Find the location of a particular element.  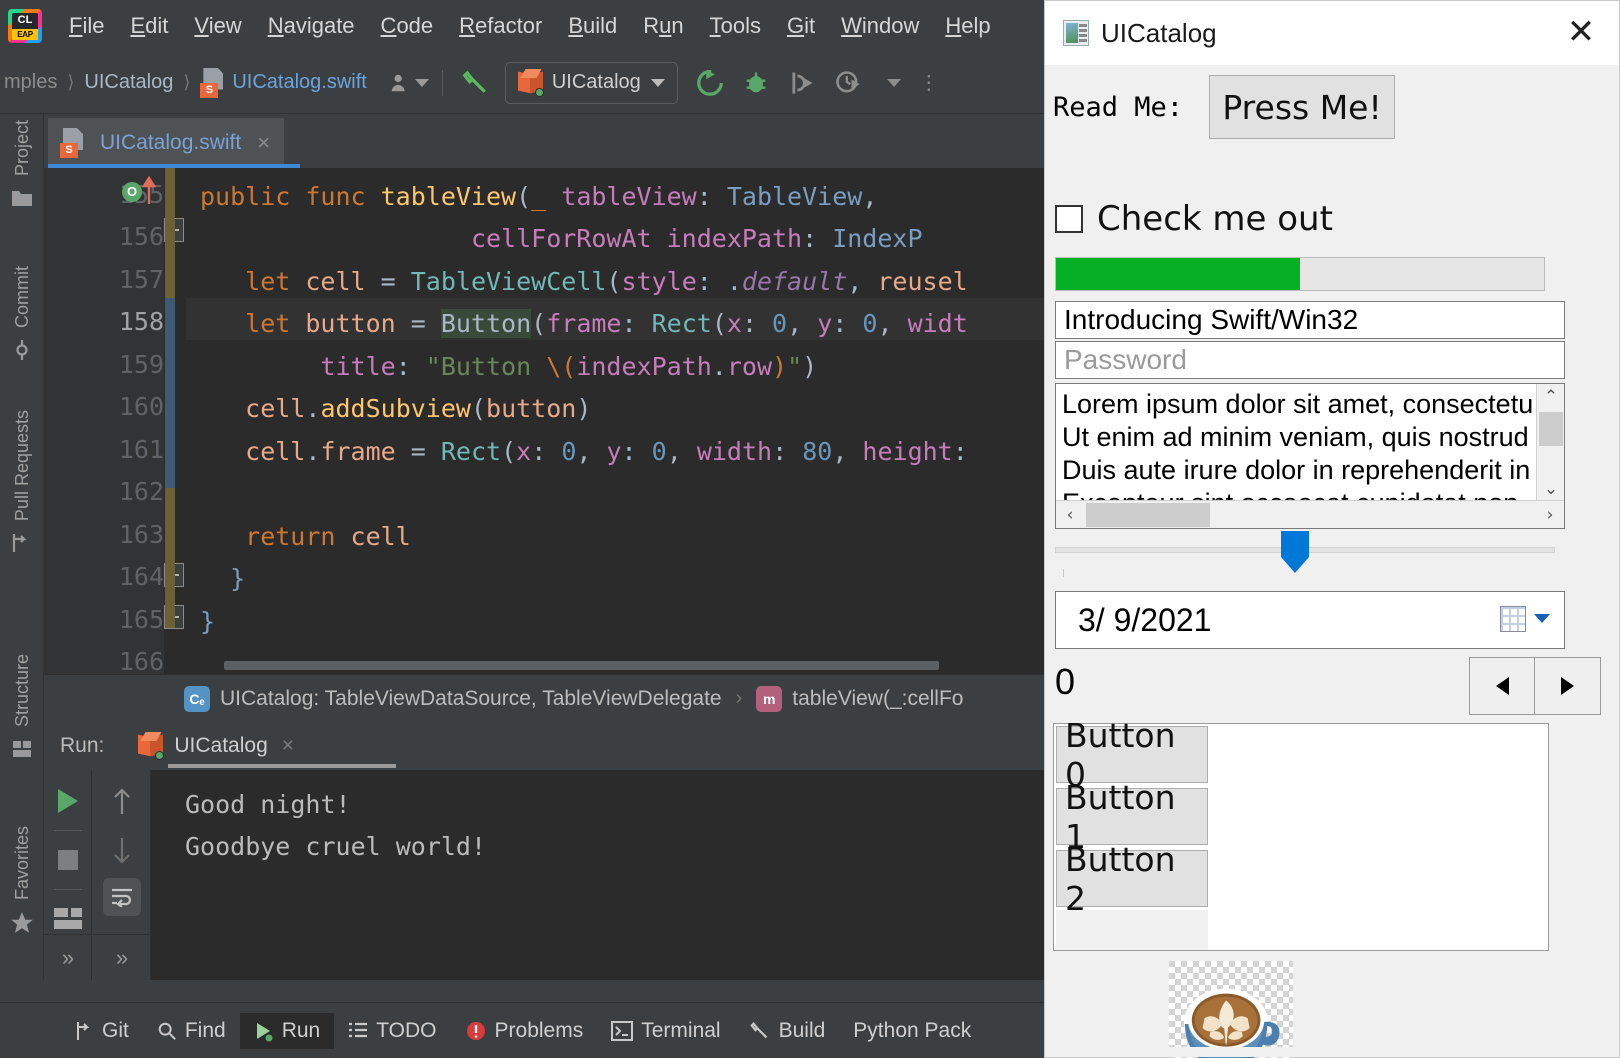

menu-help: Help is located at coordinates (967, 26).